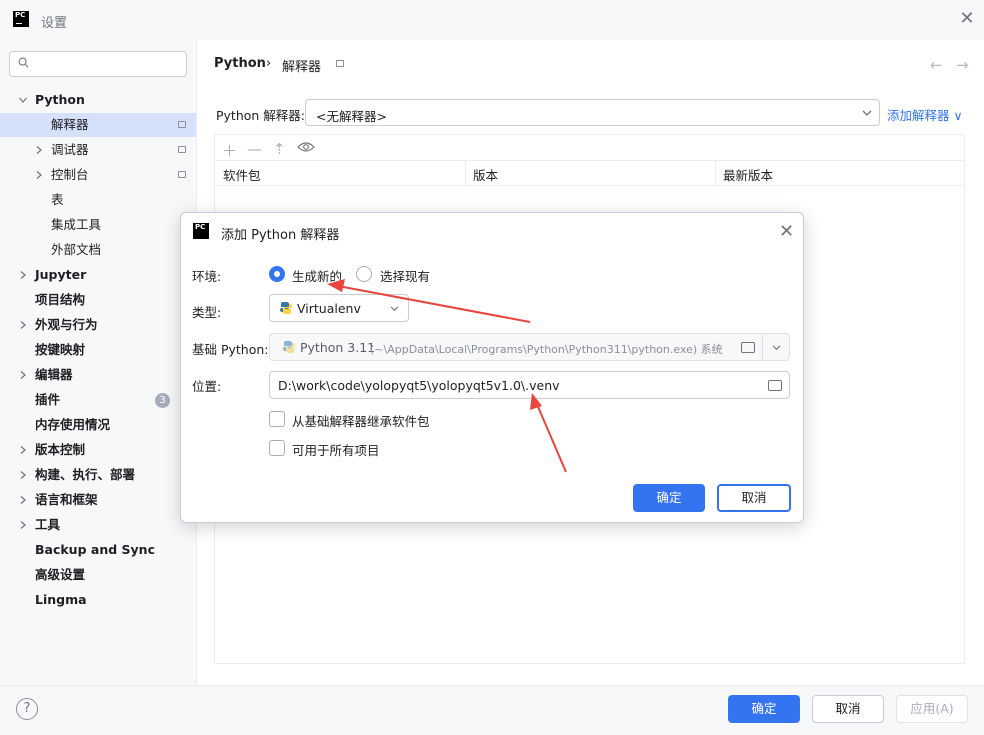 The height and width of the screenshot is (735, 984). What do you see at coordinates (60, 349) in the screenshot?
I see `sidebar-item-label: 按键映射` at bounding box center [60, 349].